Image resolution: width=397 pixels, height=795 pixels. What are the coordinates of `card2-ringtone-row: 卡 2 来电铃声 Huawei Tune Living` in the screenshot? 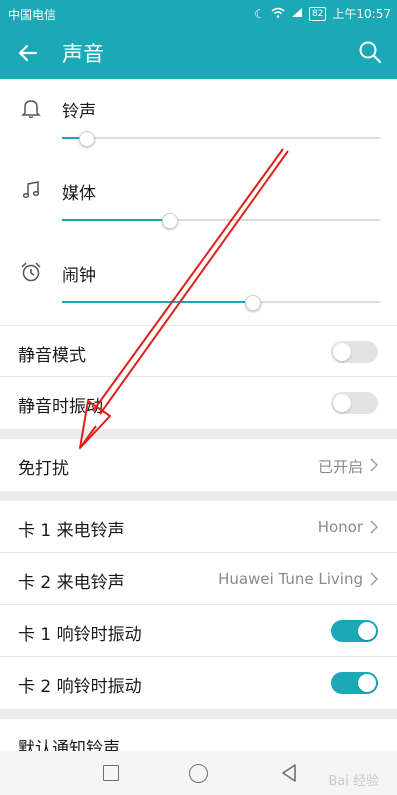 It's located at (198, 579).